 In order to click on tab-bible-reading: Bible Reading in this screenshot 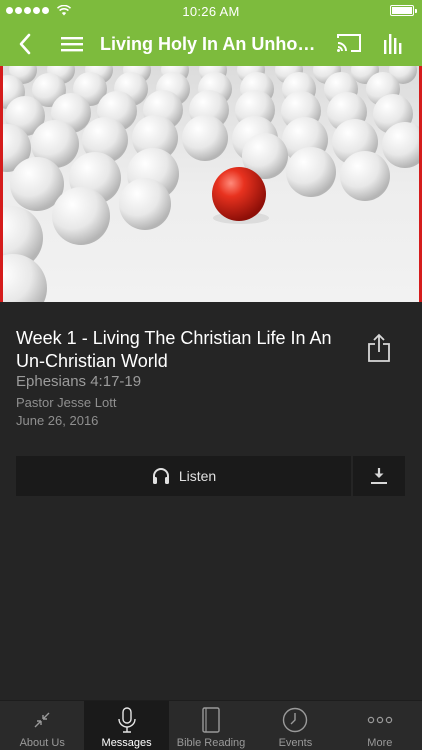, I will do `click(211, 725)`.